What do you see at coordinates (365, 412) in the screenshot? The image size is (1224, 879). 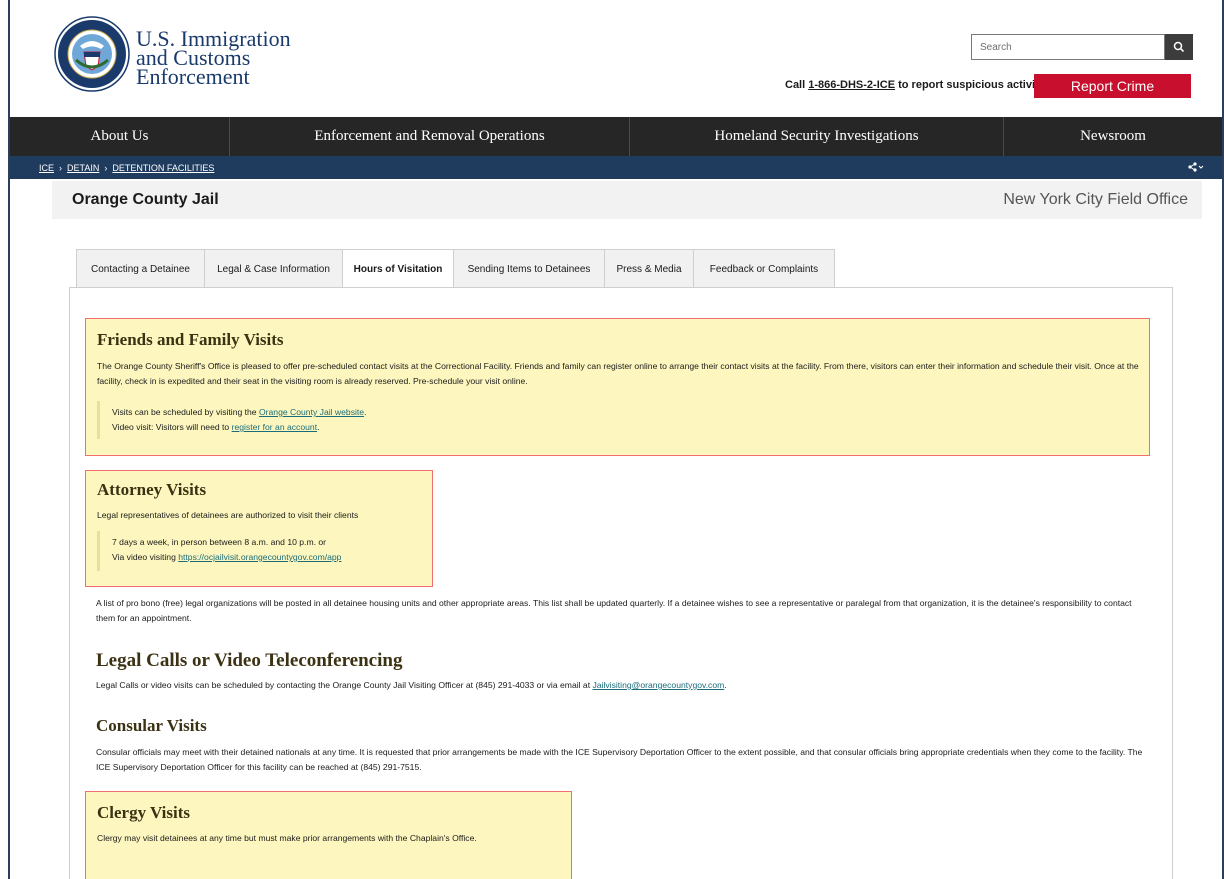 I see `visit-schedule-suffix: .` at bounding box center [365, 412].